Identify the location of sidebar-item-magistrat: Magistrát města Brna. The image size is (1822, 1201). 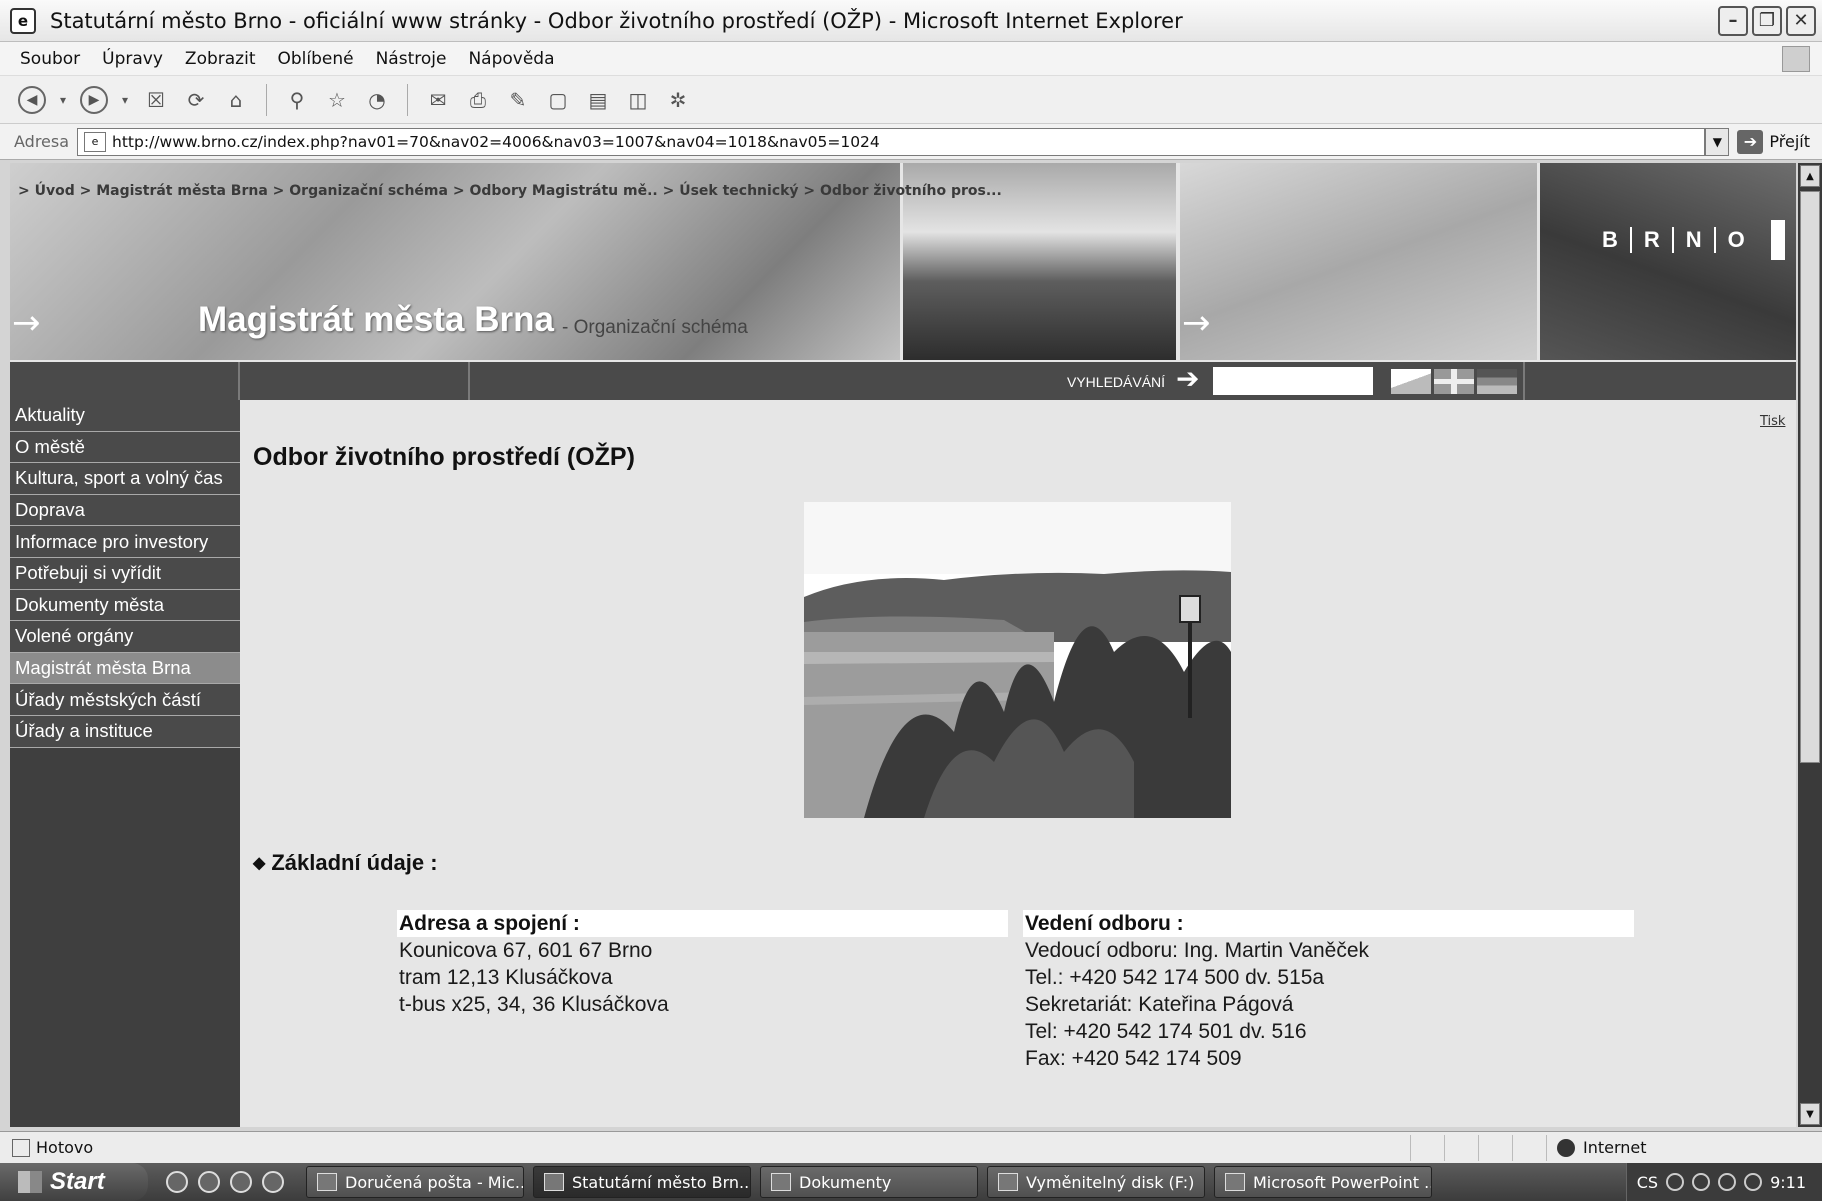
(125, 668).